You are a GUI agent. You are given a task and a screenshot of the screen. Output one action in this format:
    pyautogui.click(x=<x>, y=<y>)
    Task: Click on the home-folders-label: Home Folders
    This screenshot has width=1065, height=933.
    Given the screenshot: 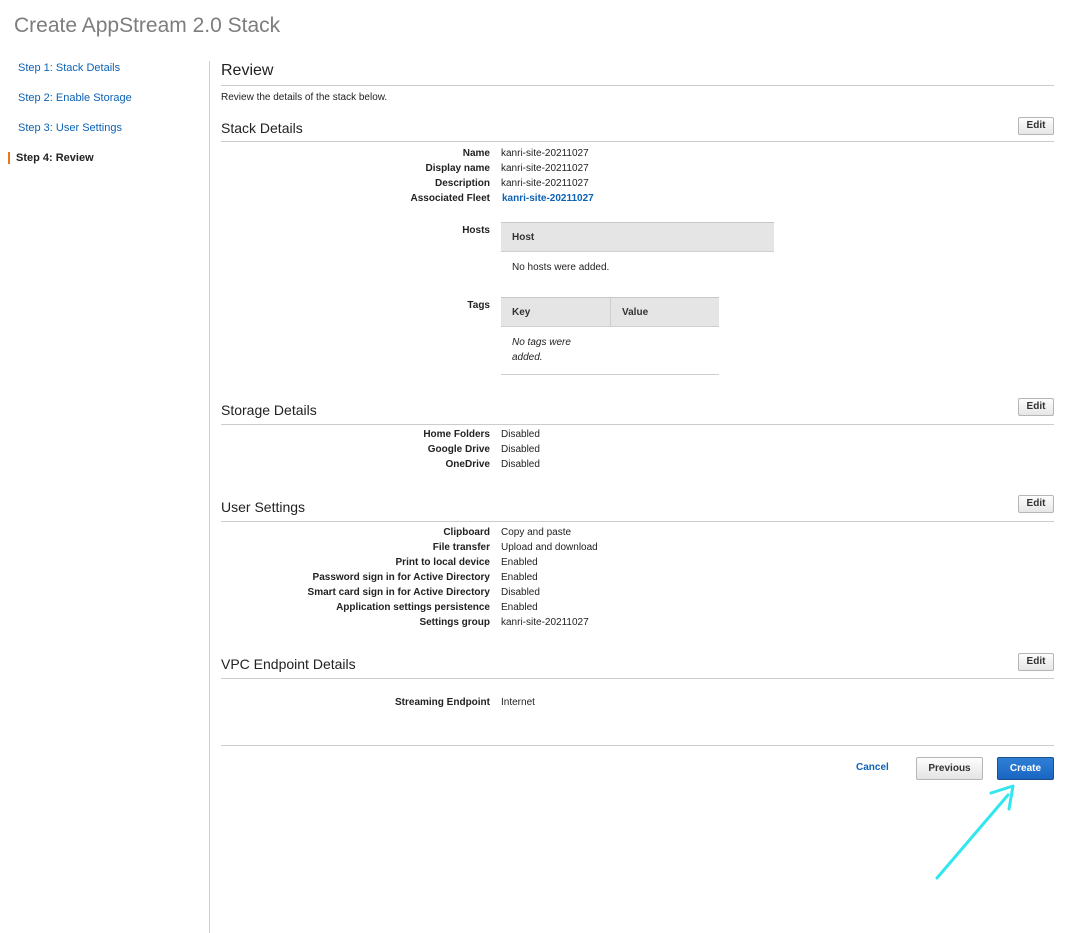 What is the action you would take?
    pyautogui.click(x=456, y=434)
    